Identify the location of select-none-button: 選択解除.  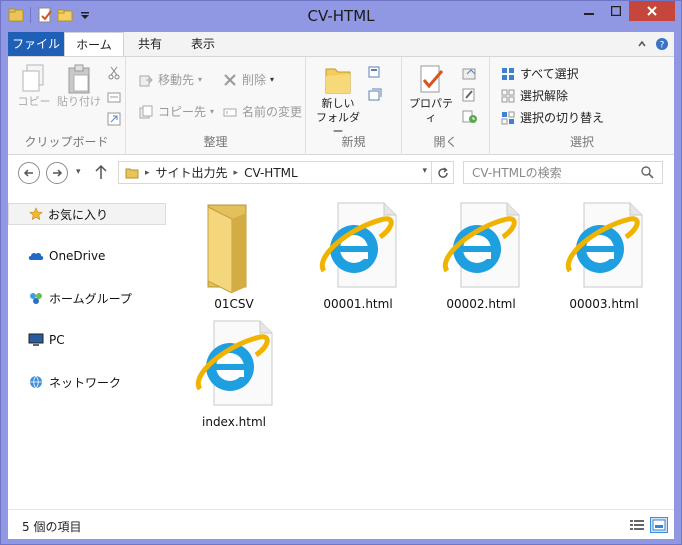
(534, 95).